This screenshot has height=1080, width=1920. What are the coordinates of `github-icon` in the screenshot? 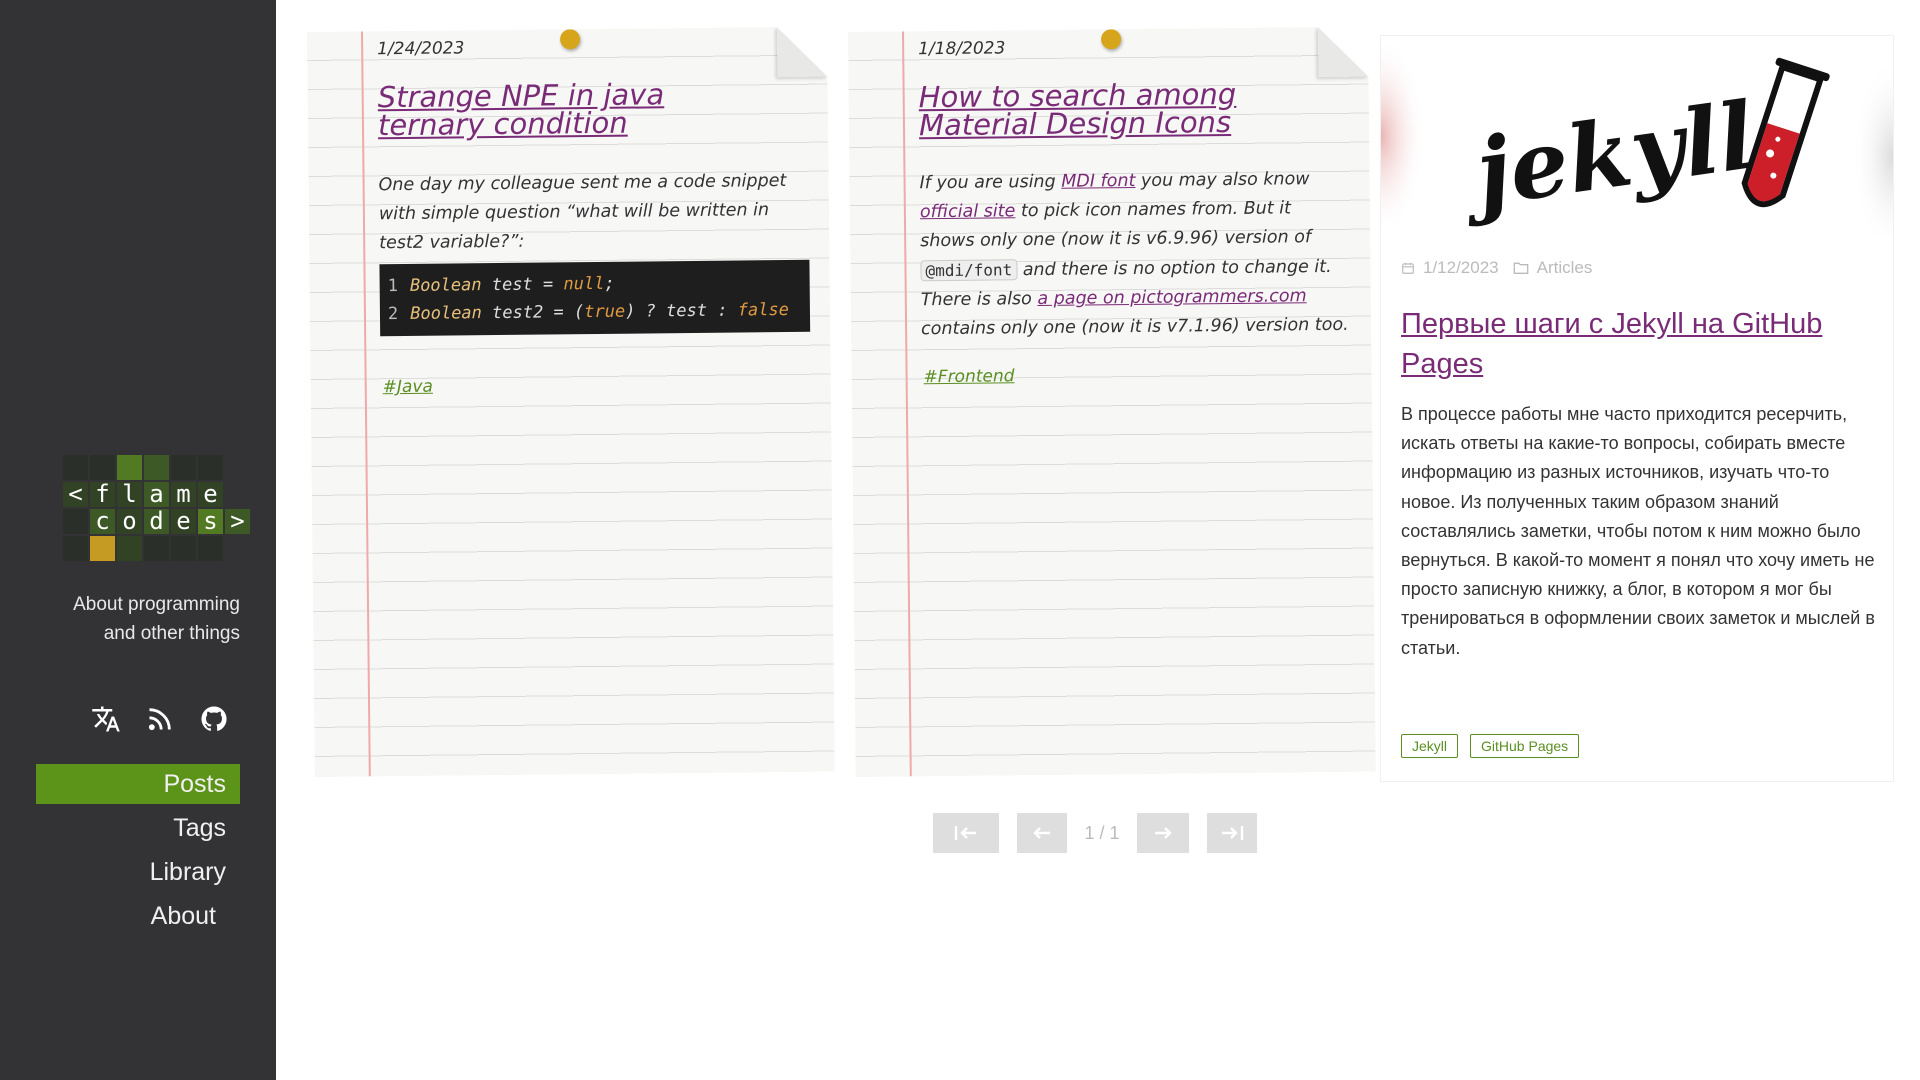 It's located at (214, 719).